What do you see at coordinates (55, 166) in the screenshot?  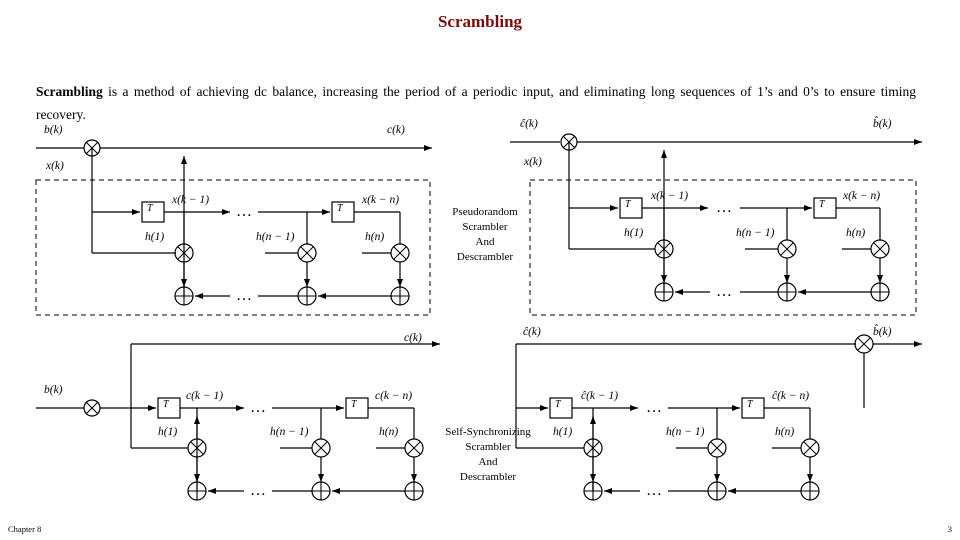 I see `tl-state-label: x(k)` at bounding box center [55, 166].